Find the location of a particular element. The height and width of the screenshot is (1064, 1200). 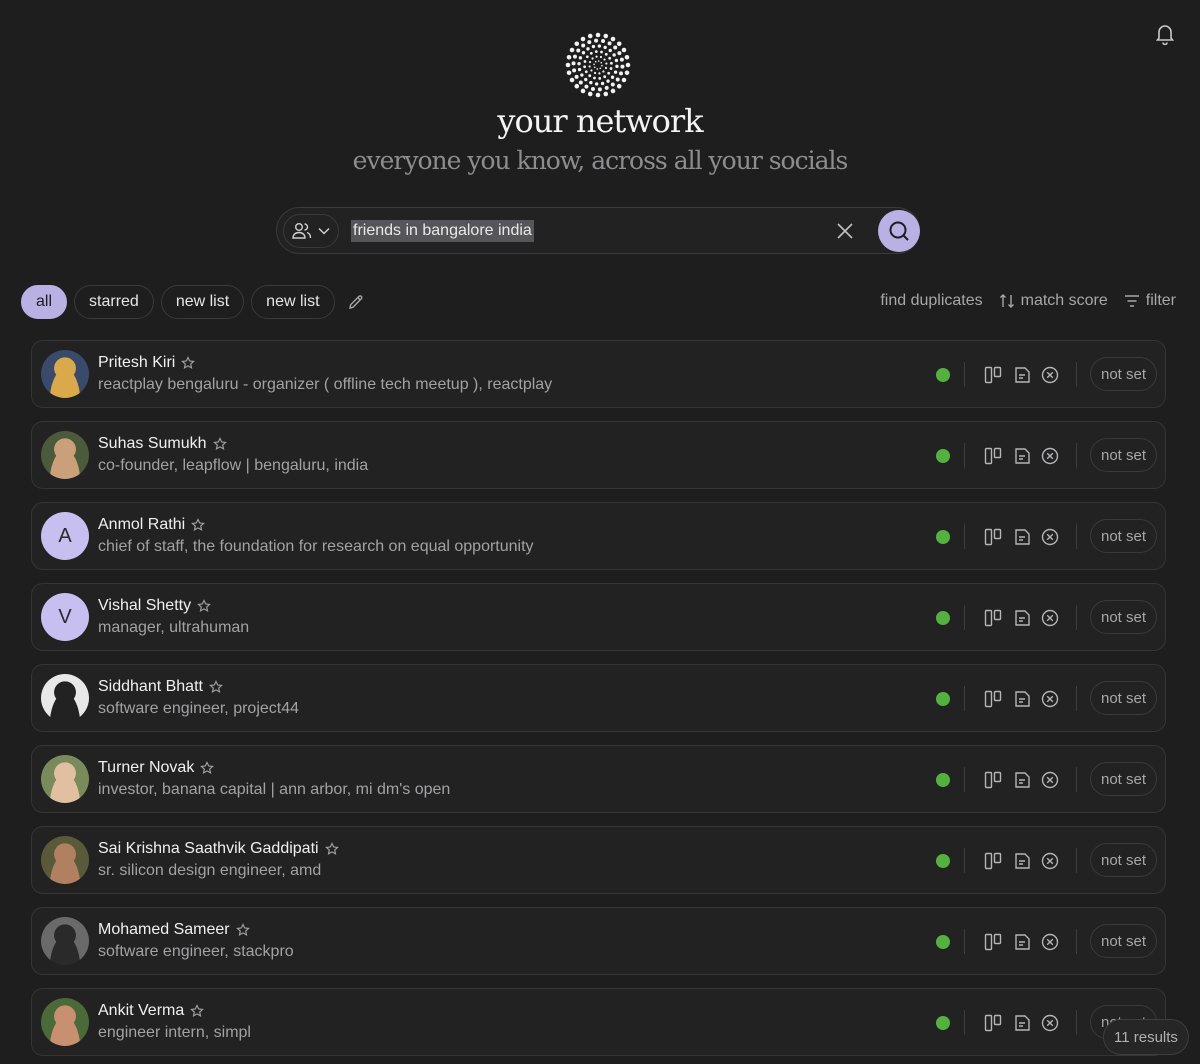

contact-name: Sai Krishna Saathvik Gaddipati is located at coordinates (208, 849).